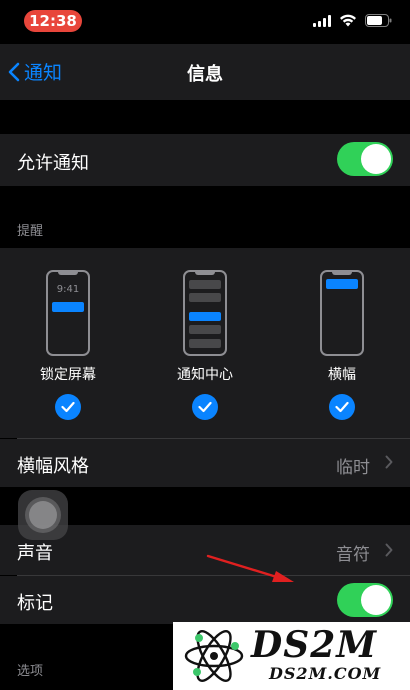 The width and height of the screenshot is (410, 690). What do you see at coordinates (353, 468) in the screenshot?
I see `banner-style-value: 临时` at bounding box center [353, 468].